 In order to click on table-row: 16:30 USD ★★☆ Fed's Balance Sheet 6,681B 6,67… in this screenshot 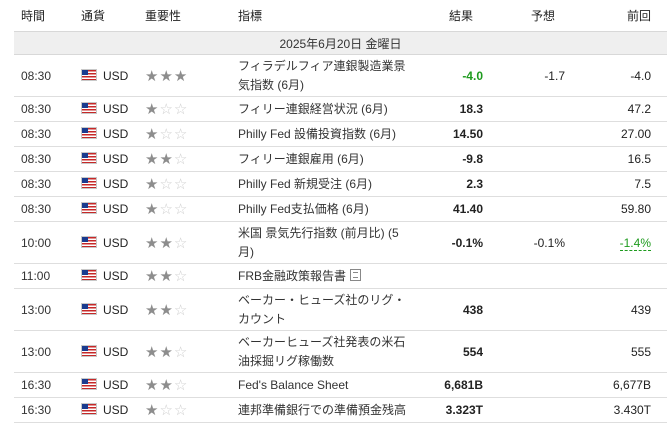, I will do `click(340, 385)`.